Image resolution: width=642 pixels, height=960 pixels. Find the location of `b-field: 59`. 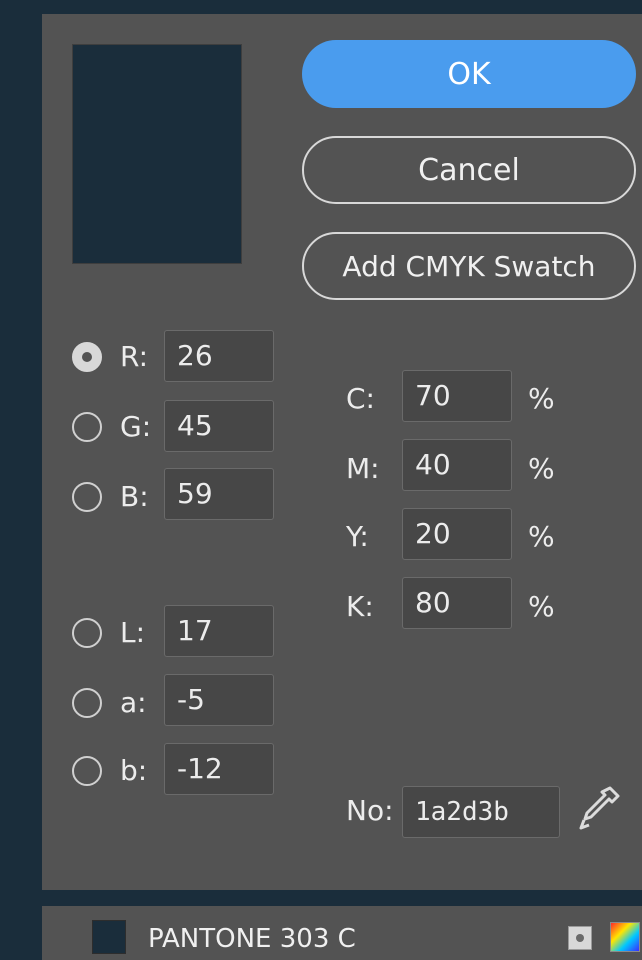

b-field: 59 is located at coordinates (219, 494).